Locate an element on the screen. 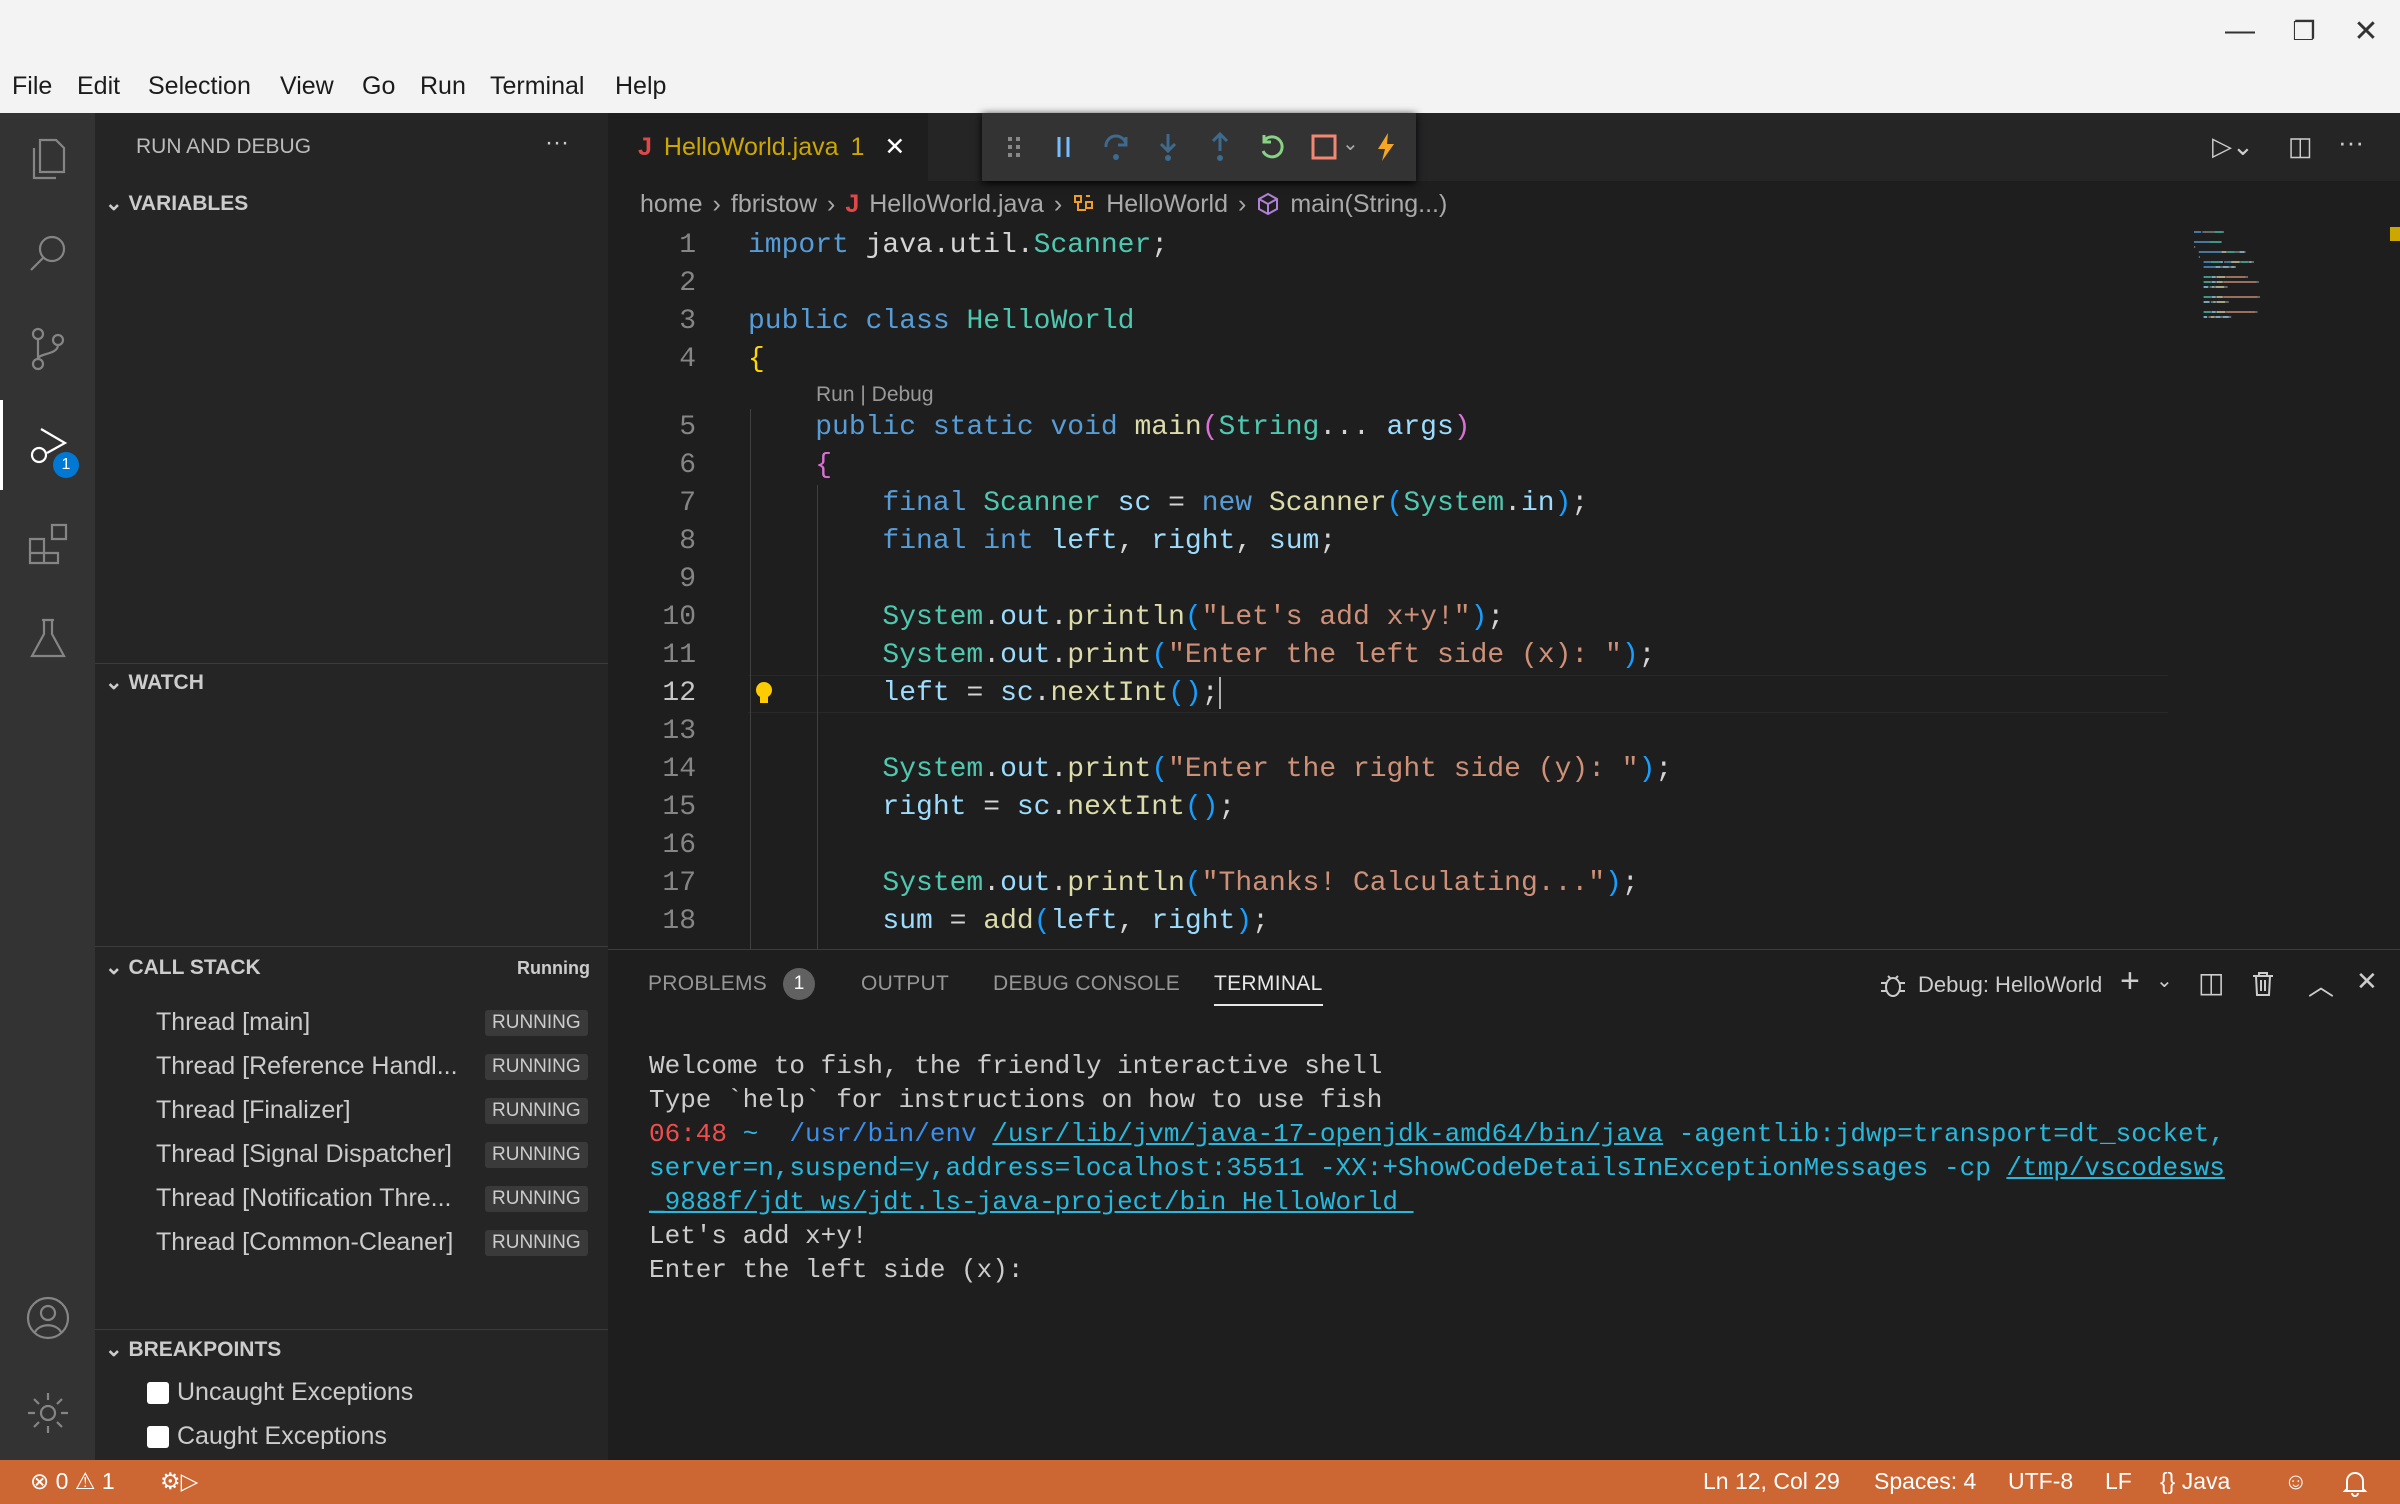 This screenshot has height=1504, width=2400. pause-icon is located at coordinates (1064, 147).